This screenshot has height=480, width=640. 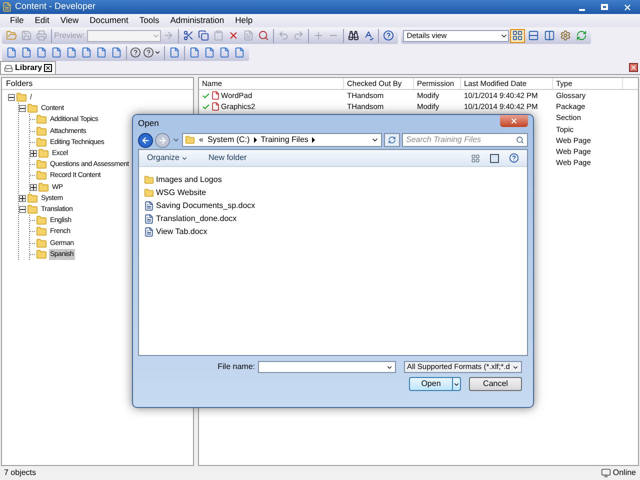 What do you see at coordinates (175, 192) in the screenshot?
I see `browser-entry: WSG Website` at bounding box center [175, 192].